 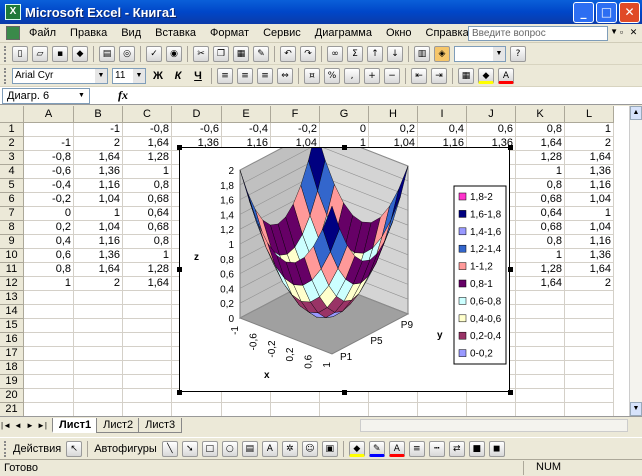 What do you see at coordinates (147, 270) in the screenshot?
I see `cell: 1,28` at bounding box center [147, 270].